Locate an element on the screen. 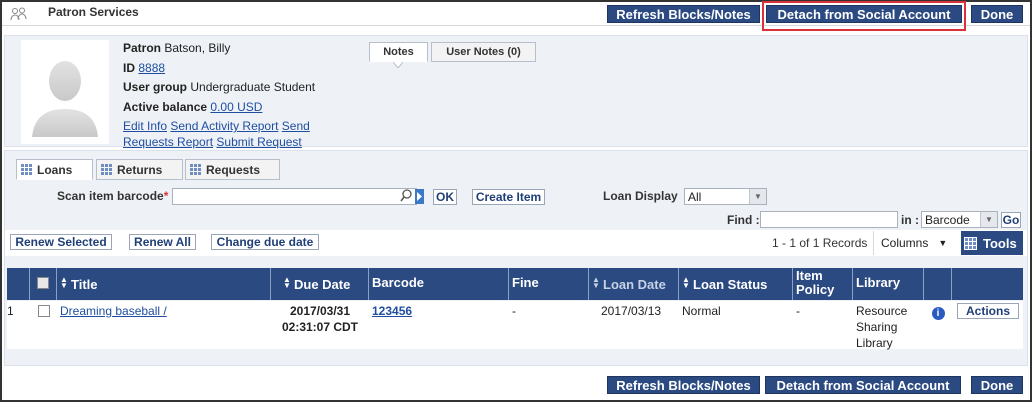 The width and height of the screenshot is (1032, 402). row-barcode-link: 123456 is located at coordinates (392, 311).